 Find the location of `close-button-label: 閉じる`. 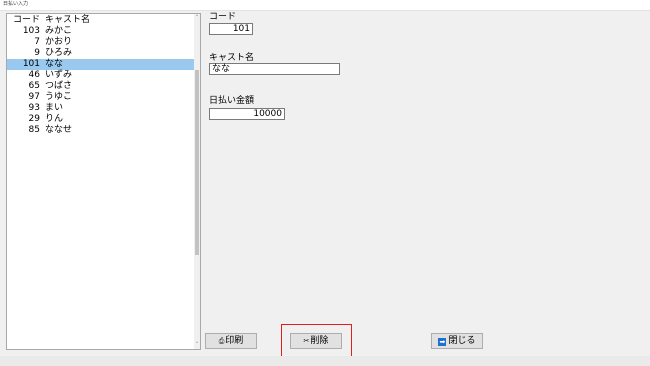

close-button-label: 閉じる is located at coordinates (462, 341).